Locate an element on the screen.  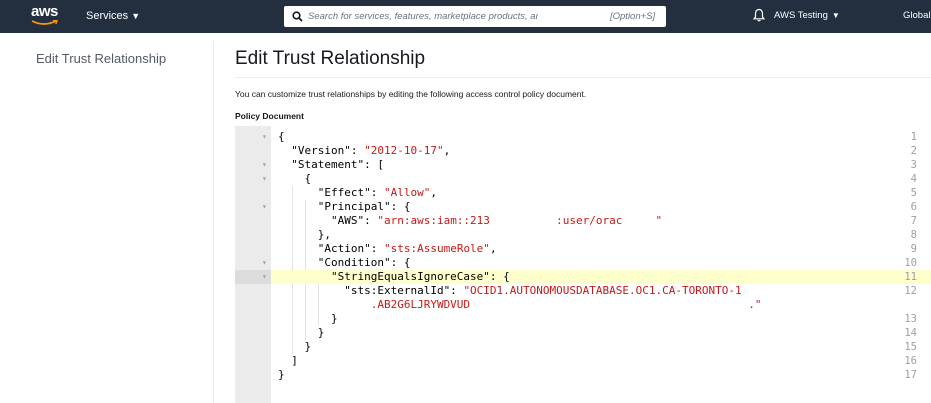
code-text: }, is located at coordinates (304, 235).